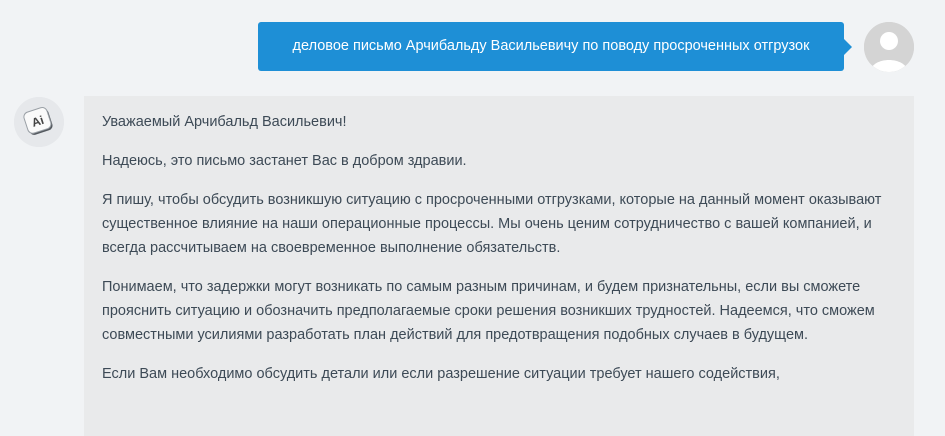 This screenshot has width=945, height=436. Describe the element at coordinates (889, 47) in the screenshot. I see `user-avatar-icon` at that location.